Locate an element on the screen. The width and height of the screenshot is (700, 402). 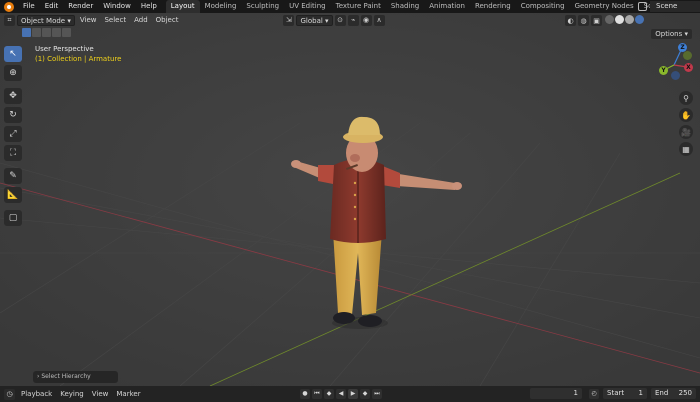
xray-icon: ▣ is located at coordinates (596, 20).